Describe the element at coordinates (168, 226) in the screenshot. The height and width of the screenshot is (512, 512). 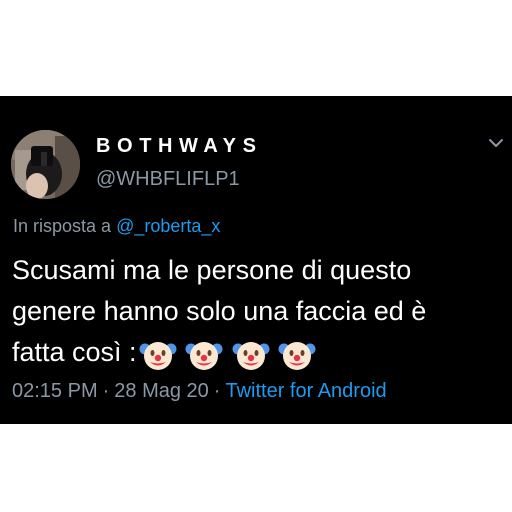
I see `reply-to-link: @_roberta_x` at that location.